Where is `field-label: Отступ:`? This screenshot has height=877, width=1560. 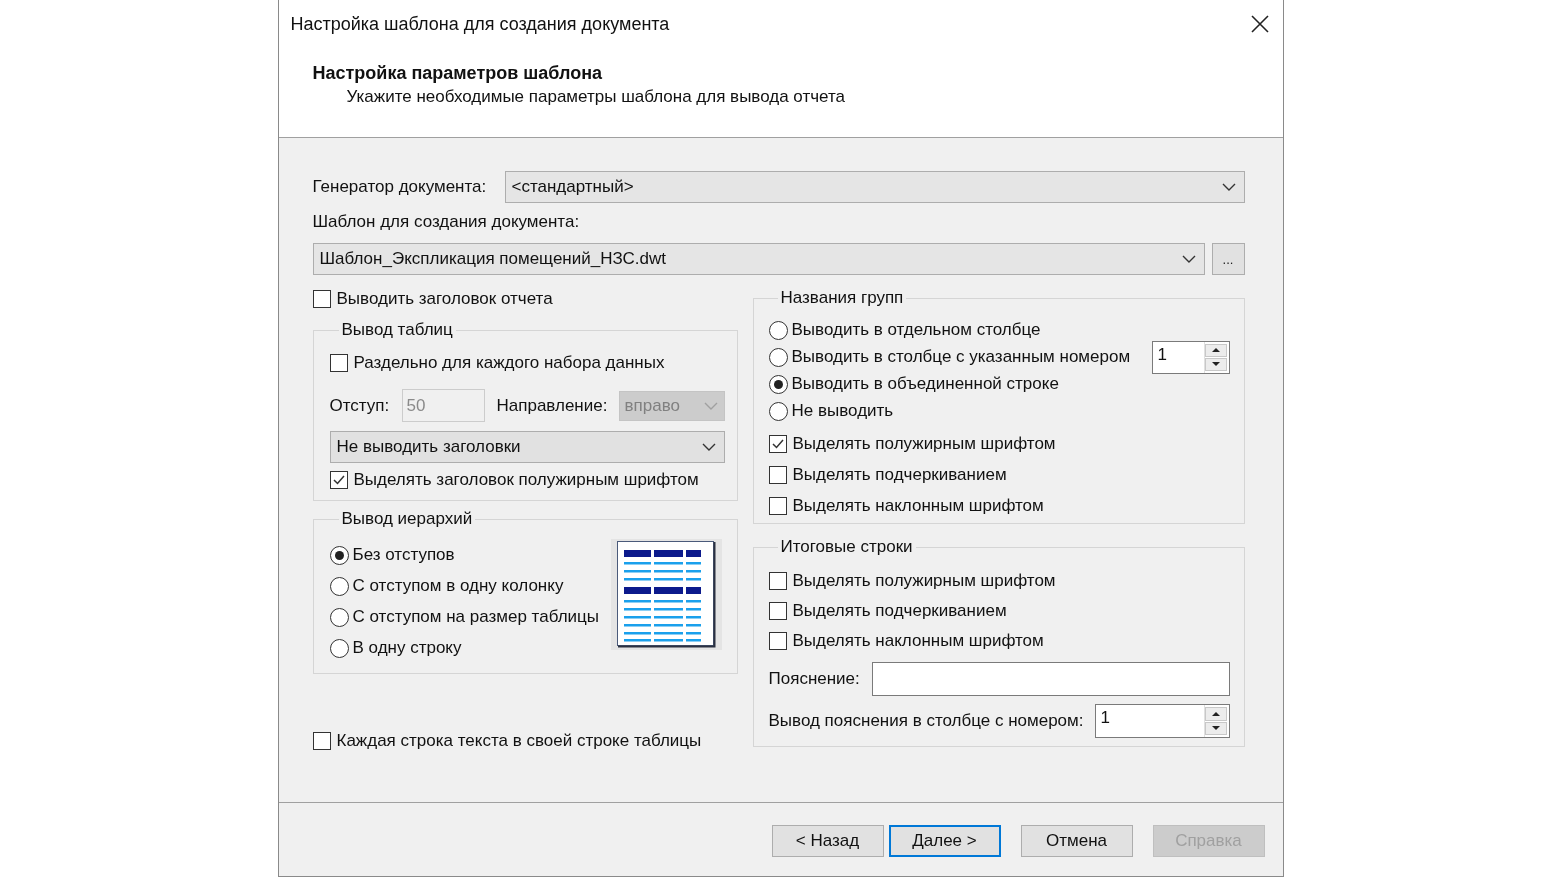 field-label: Отступ: is located at coordinates (360, 405).